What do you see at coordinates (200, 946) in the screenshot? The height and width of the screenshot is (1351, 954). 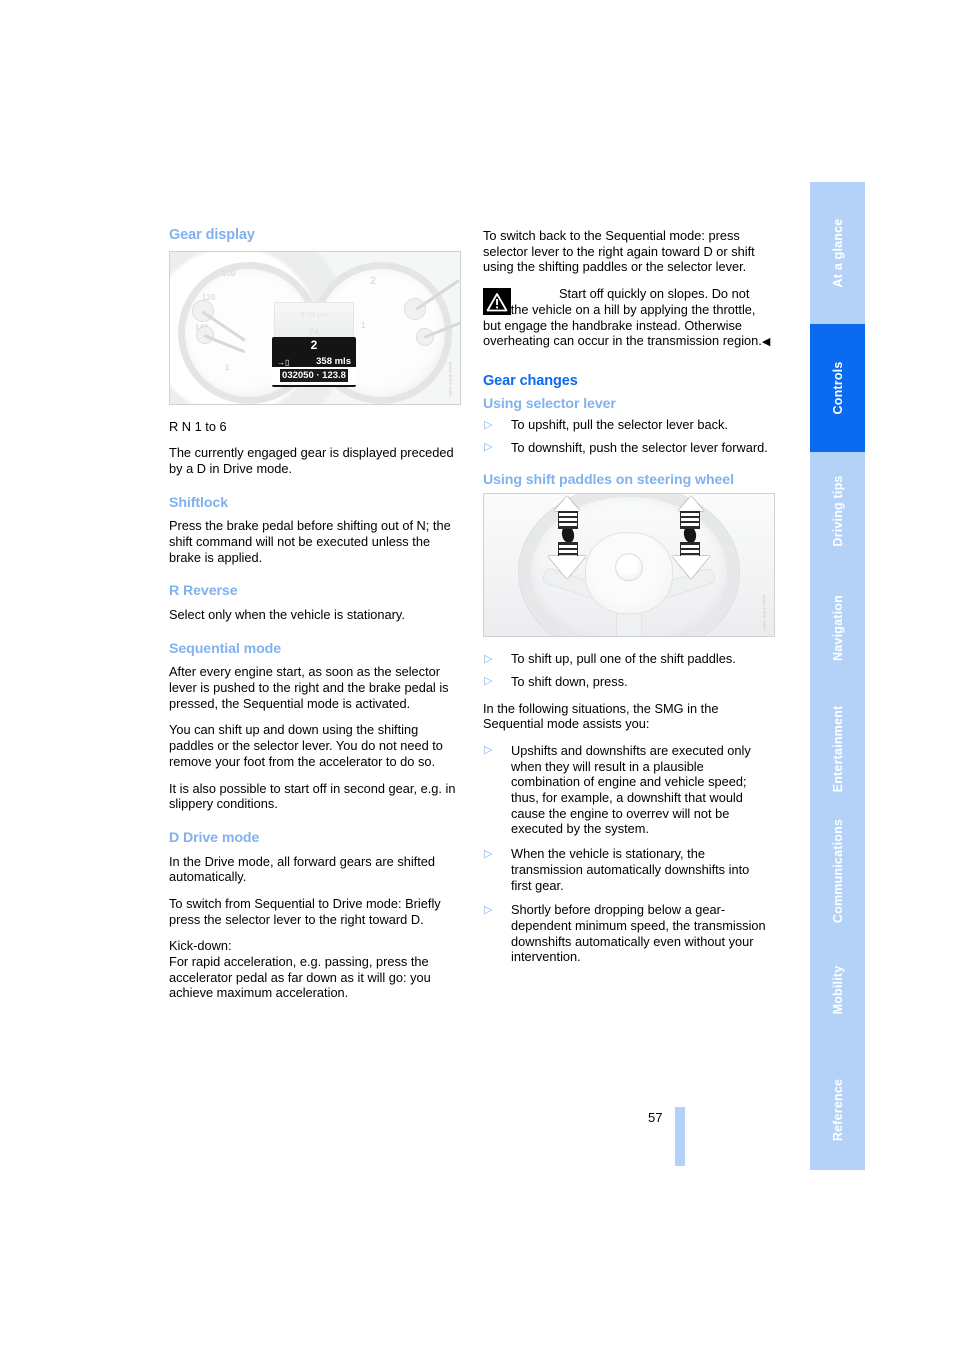 I see `kick-down-label: Kick-down:` at bounding box center [200, 946].